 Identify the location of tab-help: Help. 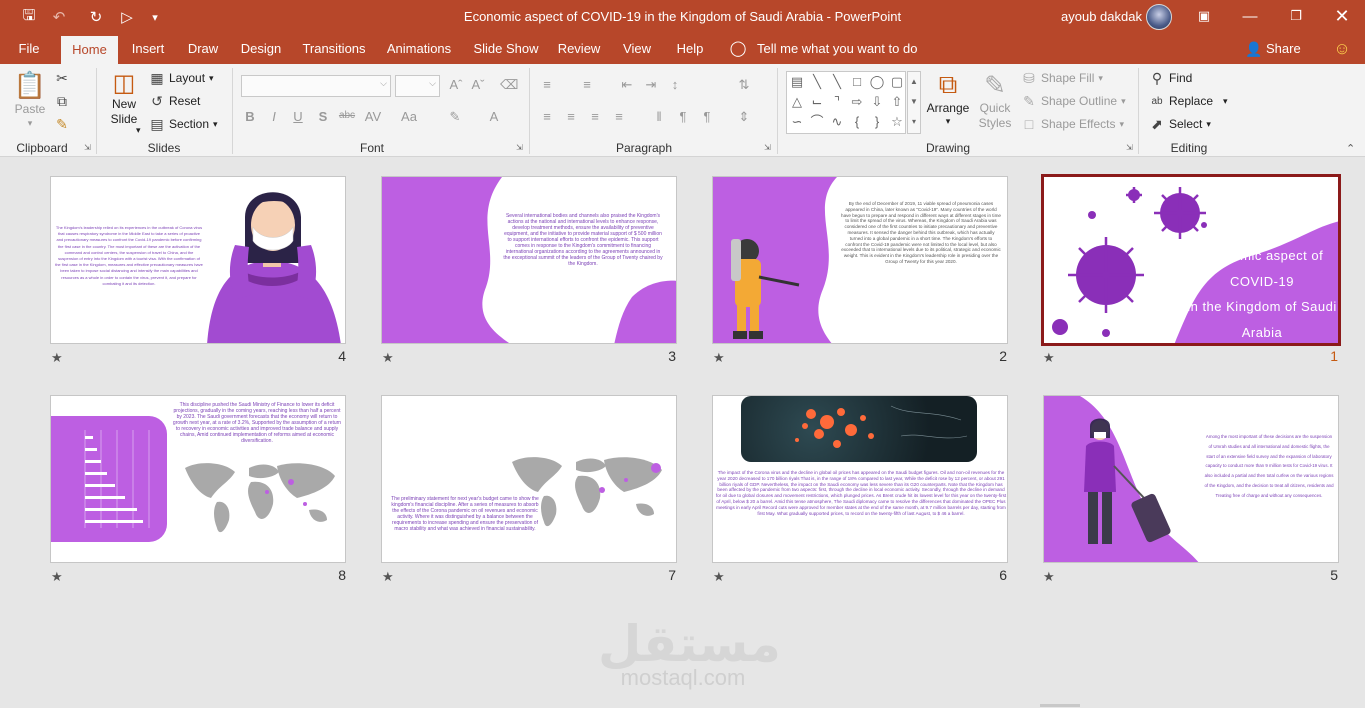
(690, 49).